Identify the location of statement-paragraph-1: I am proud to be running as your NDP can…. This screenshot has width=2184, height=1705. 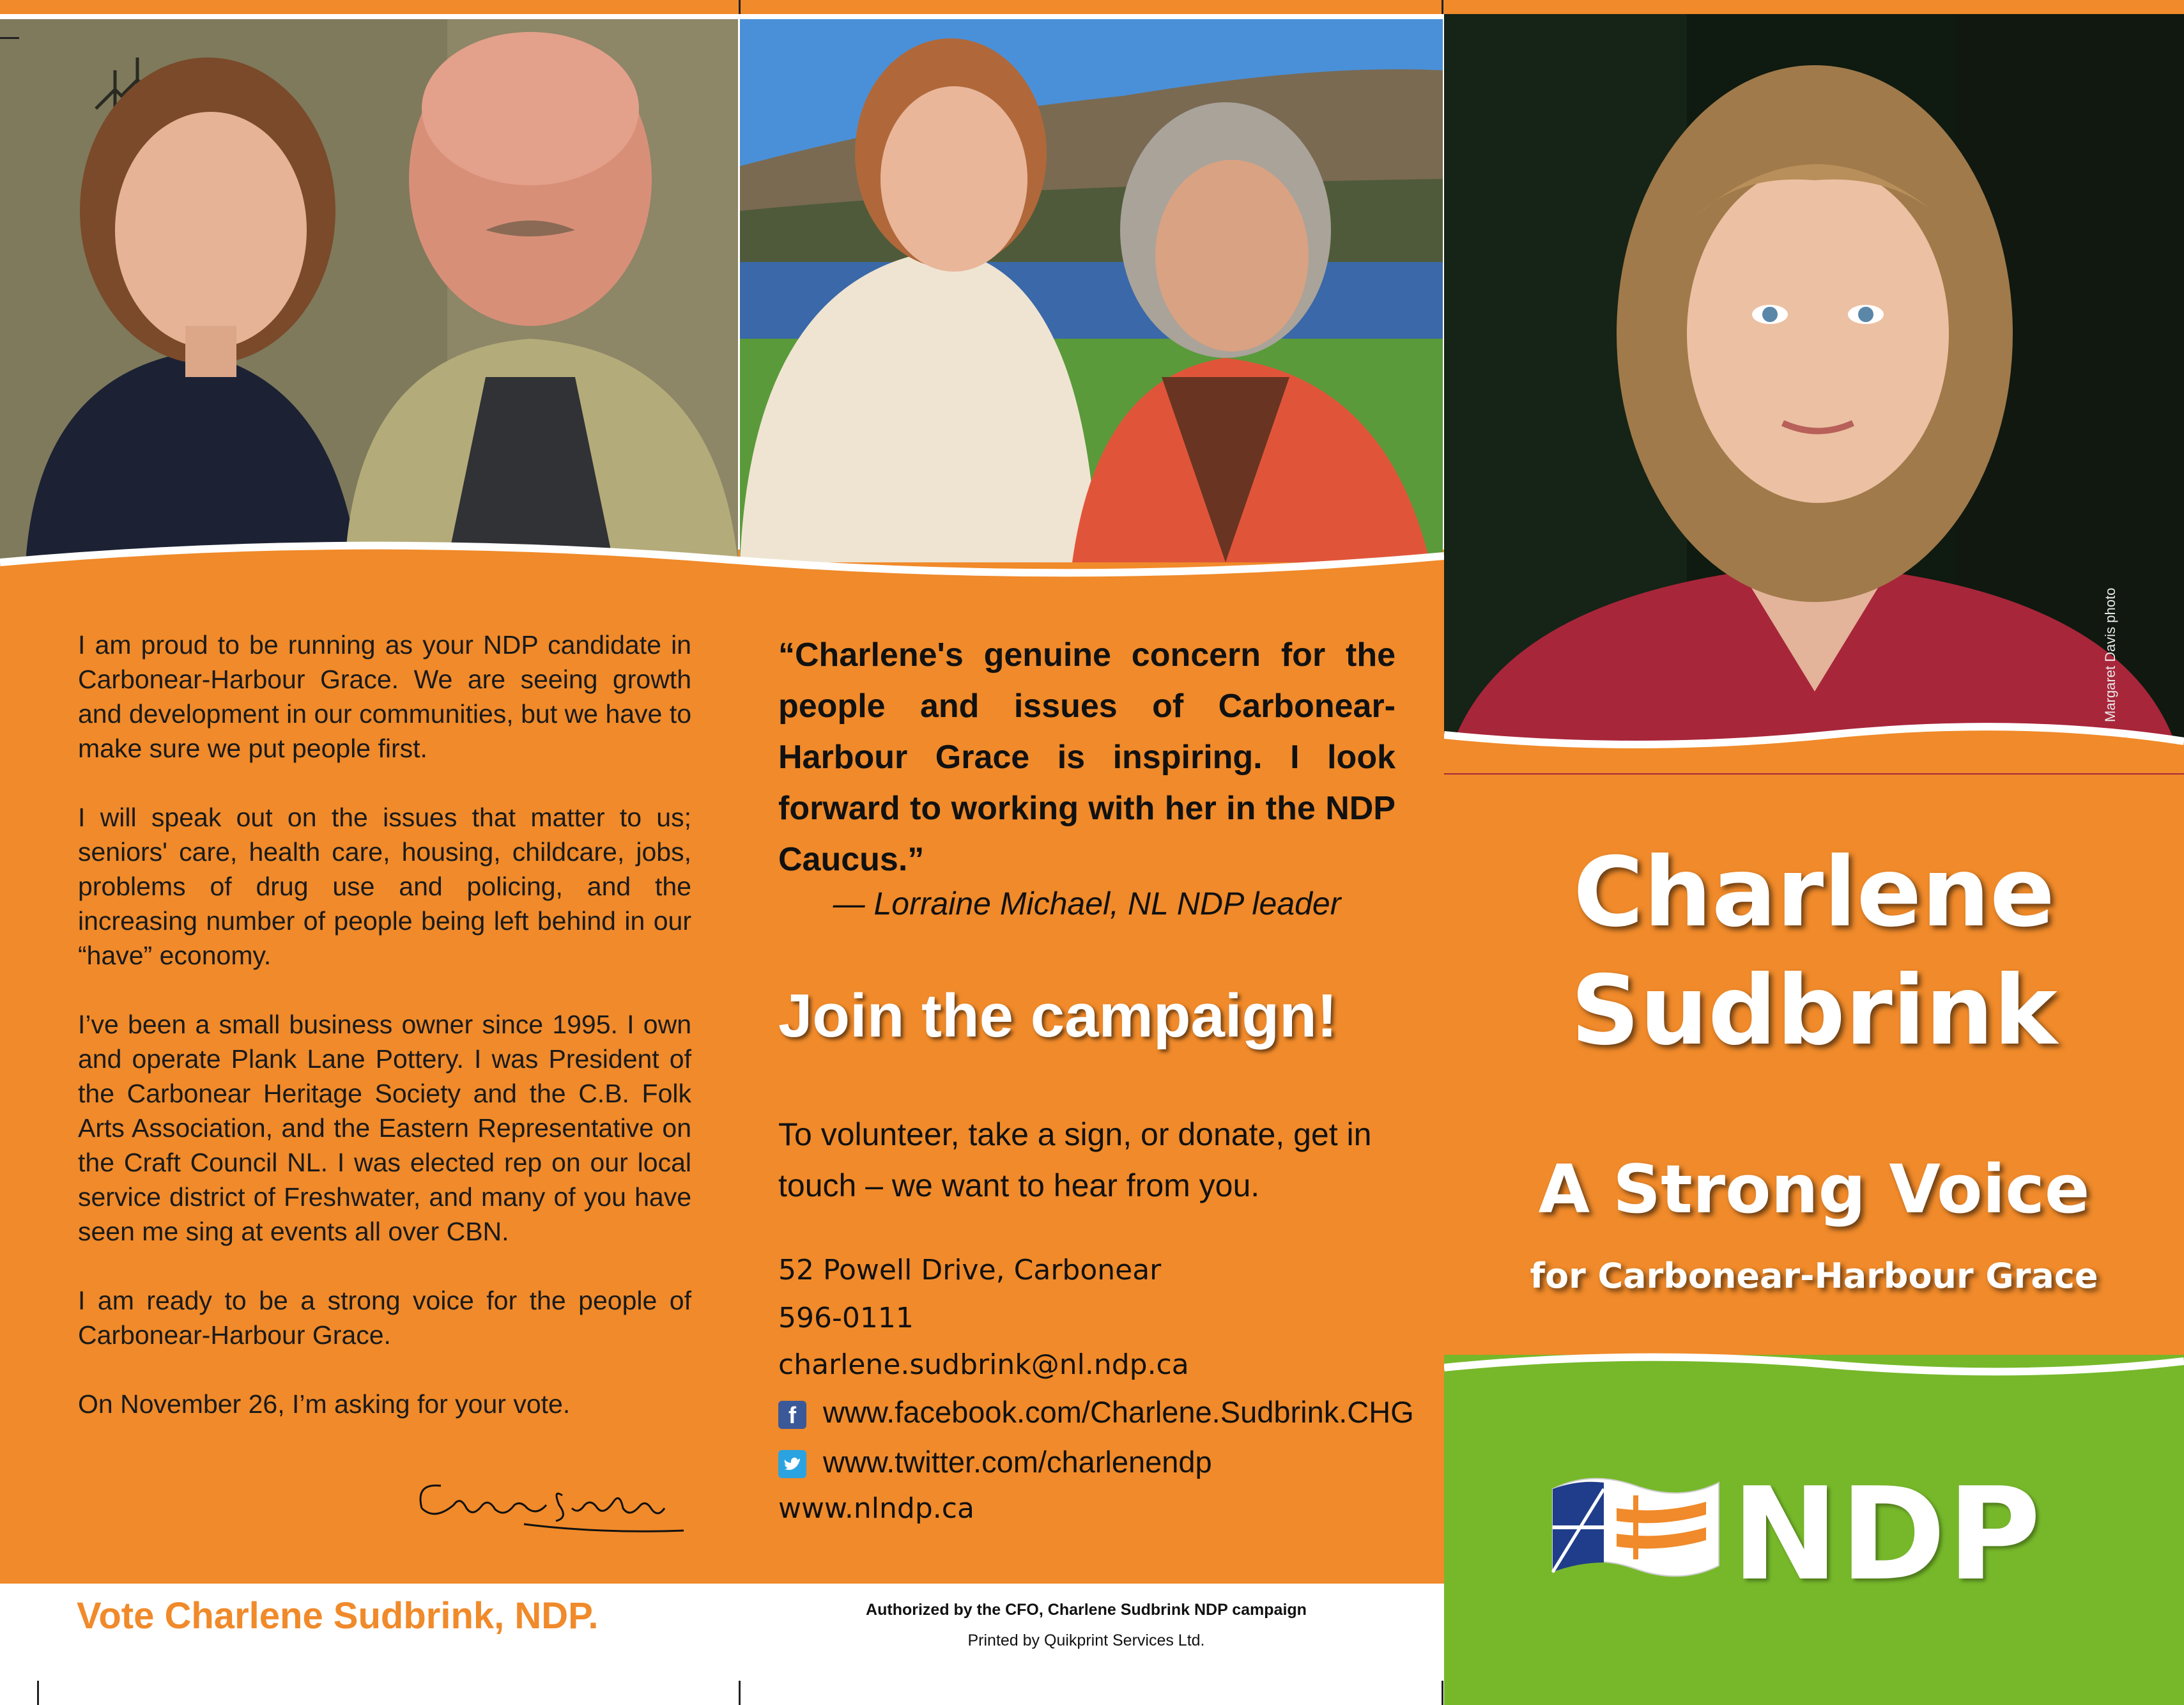
(384, 696).